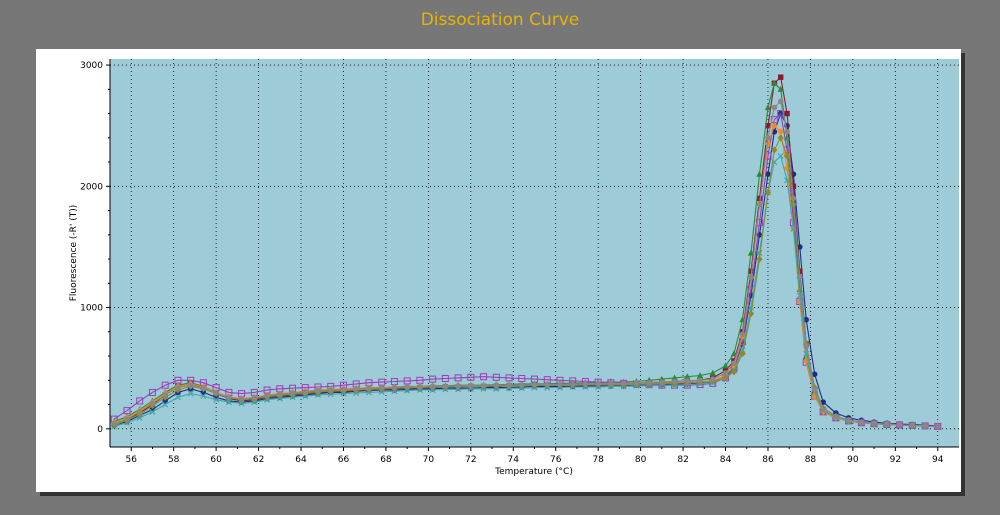 The width and height of the screenshot is (1000, 515). I want to click on x-tick-label: 70, so click(429, 460).